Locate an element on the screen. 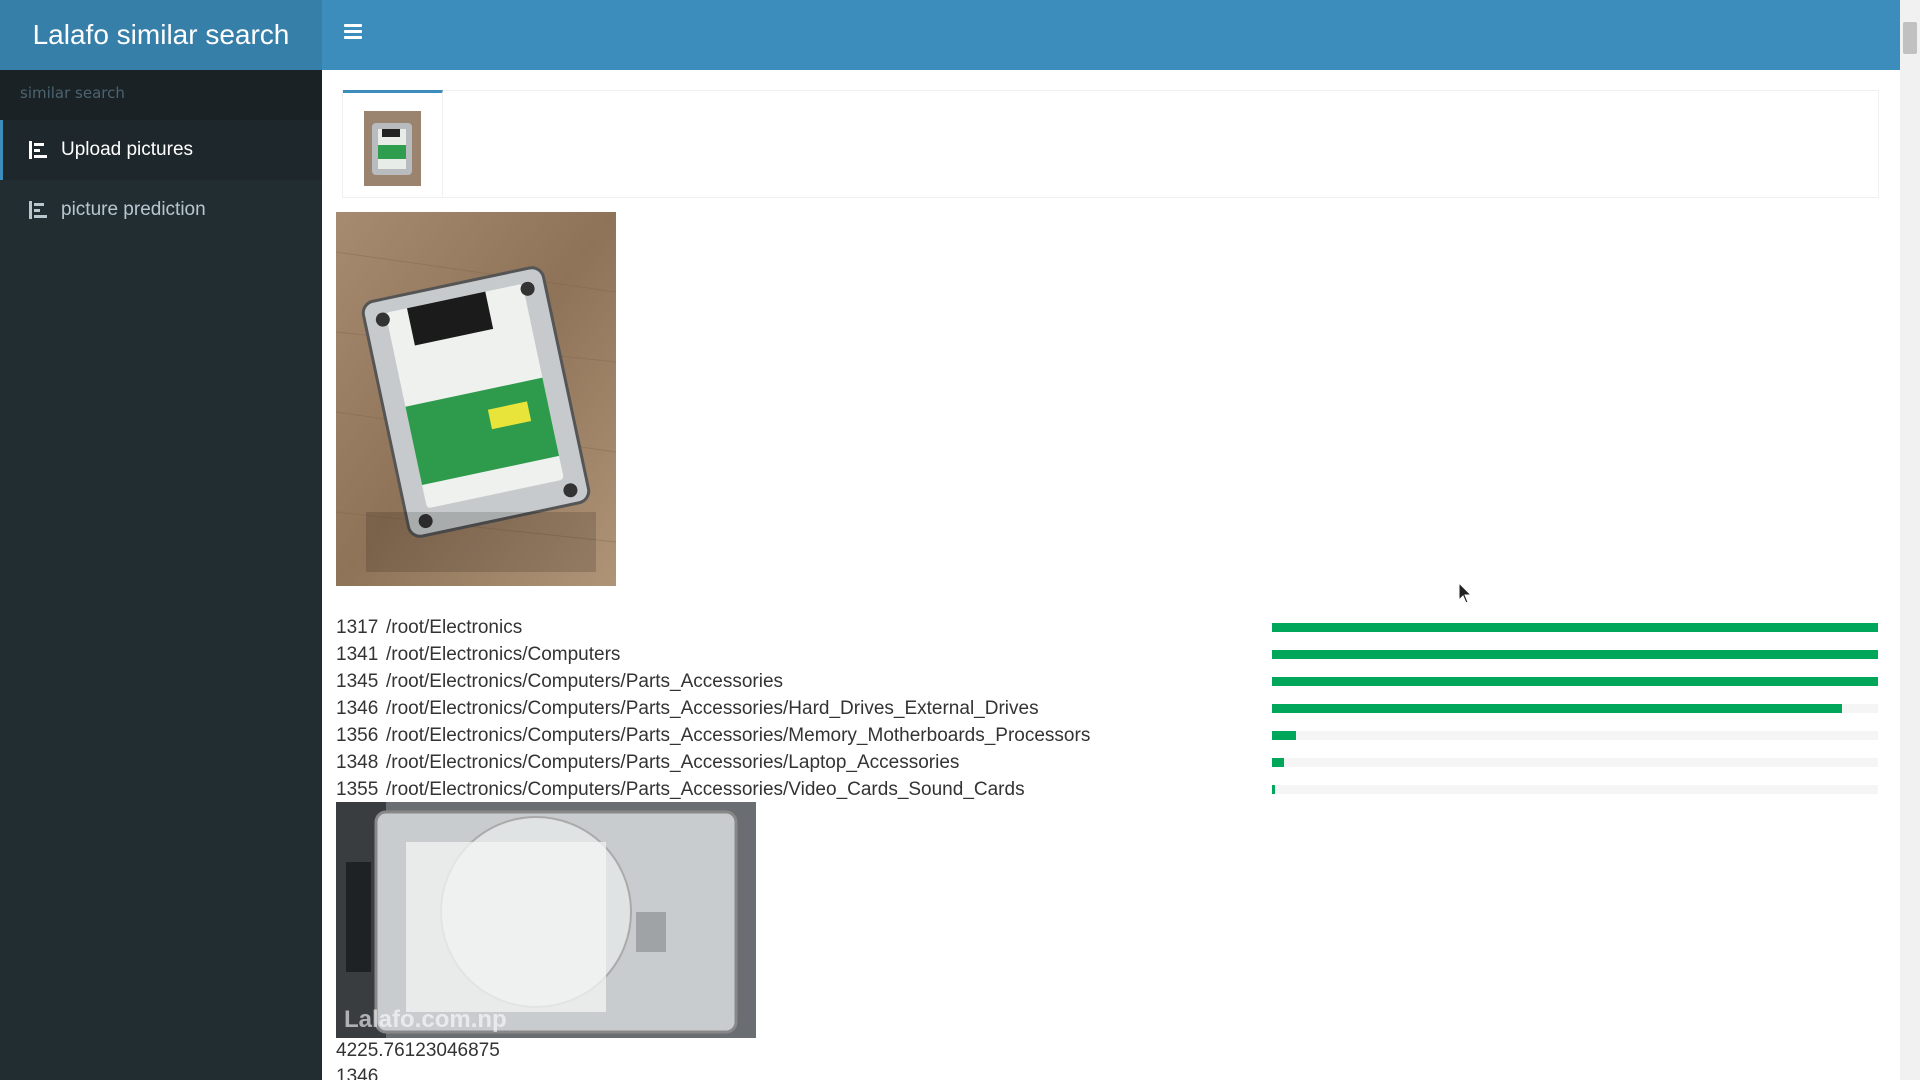  tab-image-thumbnail is located at coordinates (393, 144).